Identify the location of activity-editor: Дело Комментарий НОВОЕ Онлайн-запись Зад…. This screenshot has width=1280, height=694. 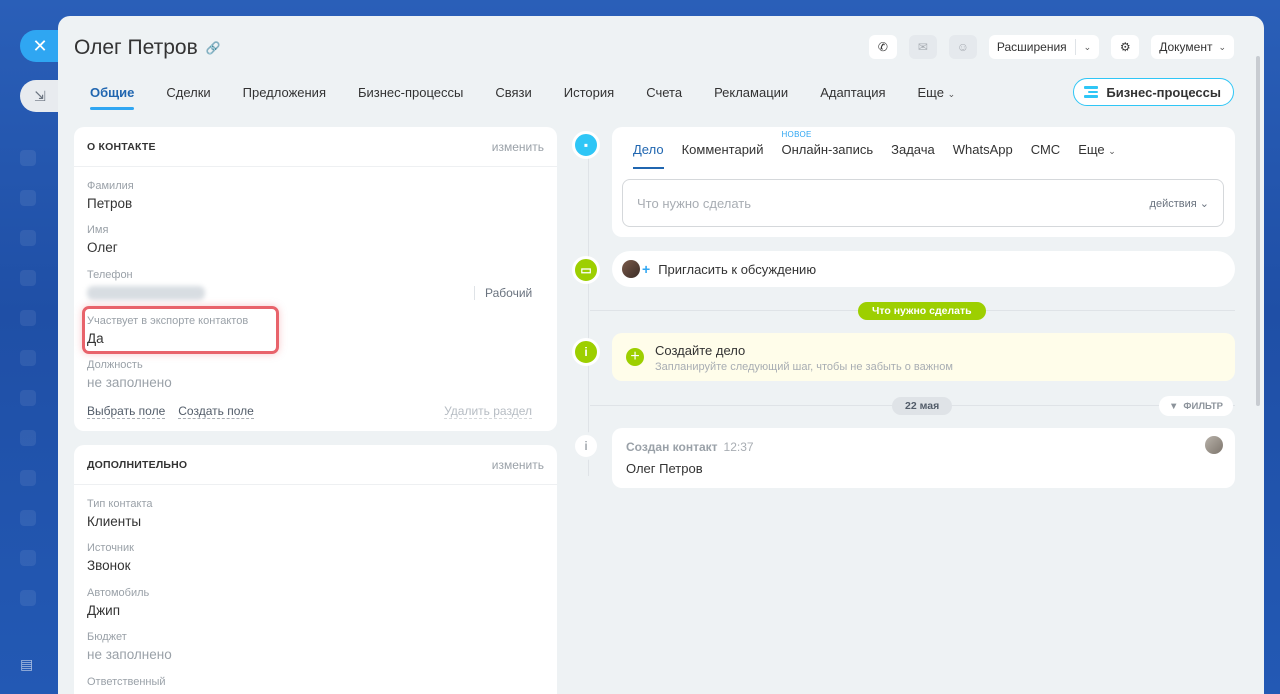
(923, 182).